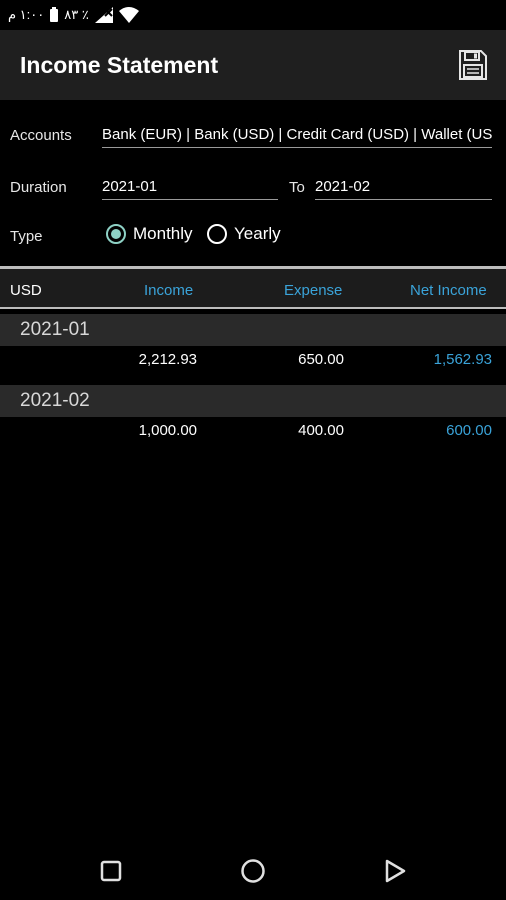  I want to click on save-button, so click(473, 65).